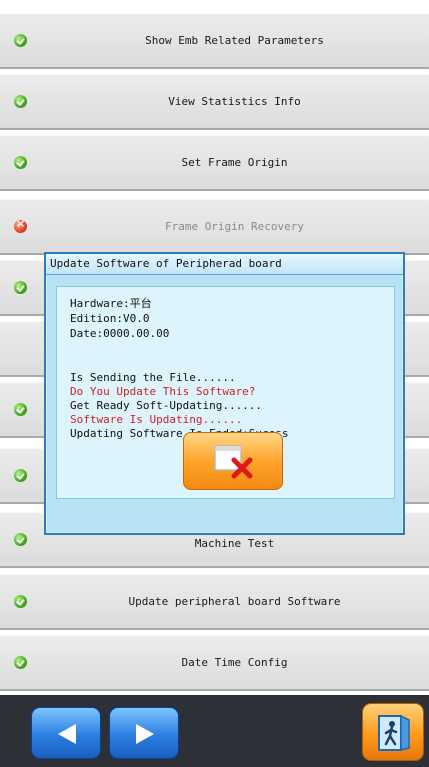  Describe the element at coordinates (234, 662) in the screenshot. I see `menu-item-label: Date Time Config` at that location.